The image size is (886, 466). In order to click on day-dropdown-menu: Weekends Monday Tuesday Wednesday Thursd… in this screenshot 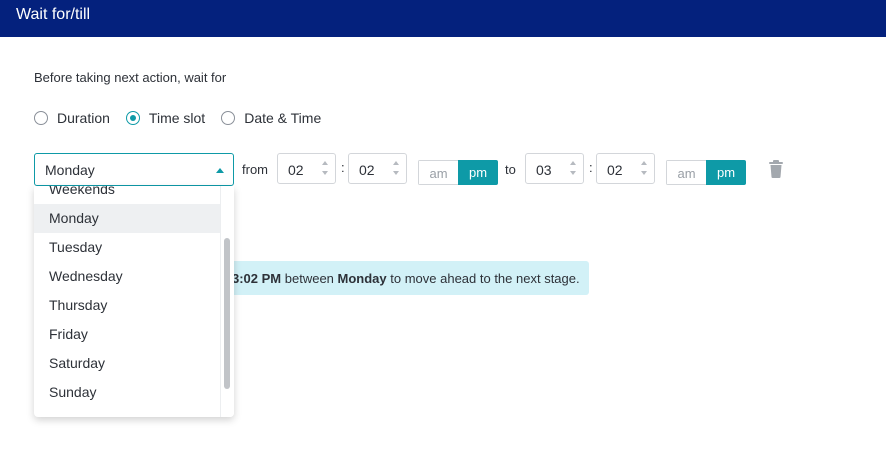, I will do `click(134, 301)`.